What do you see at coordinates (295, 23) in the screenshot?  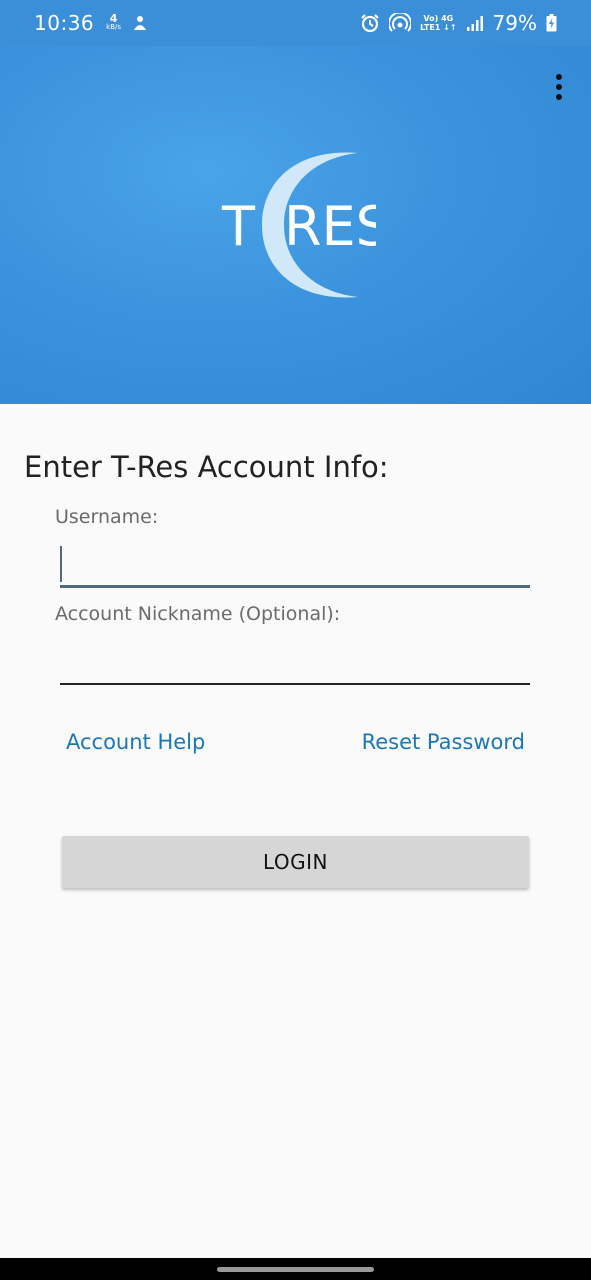 I see `status-bar: 10:36 4 kB/s Vo) 4G LTE1 ↓↑ 79%` at bounding box center [295, 23].